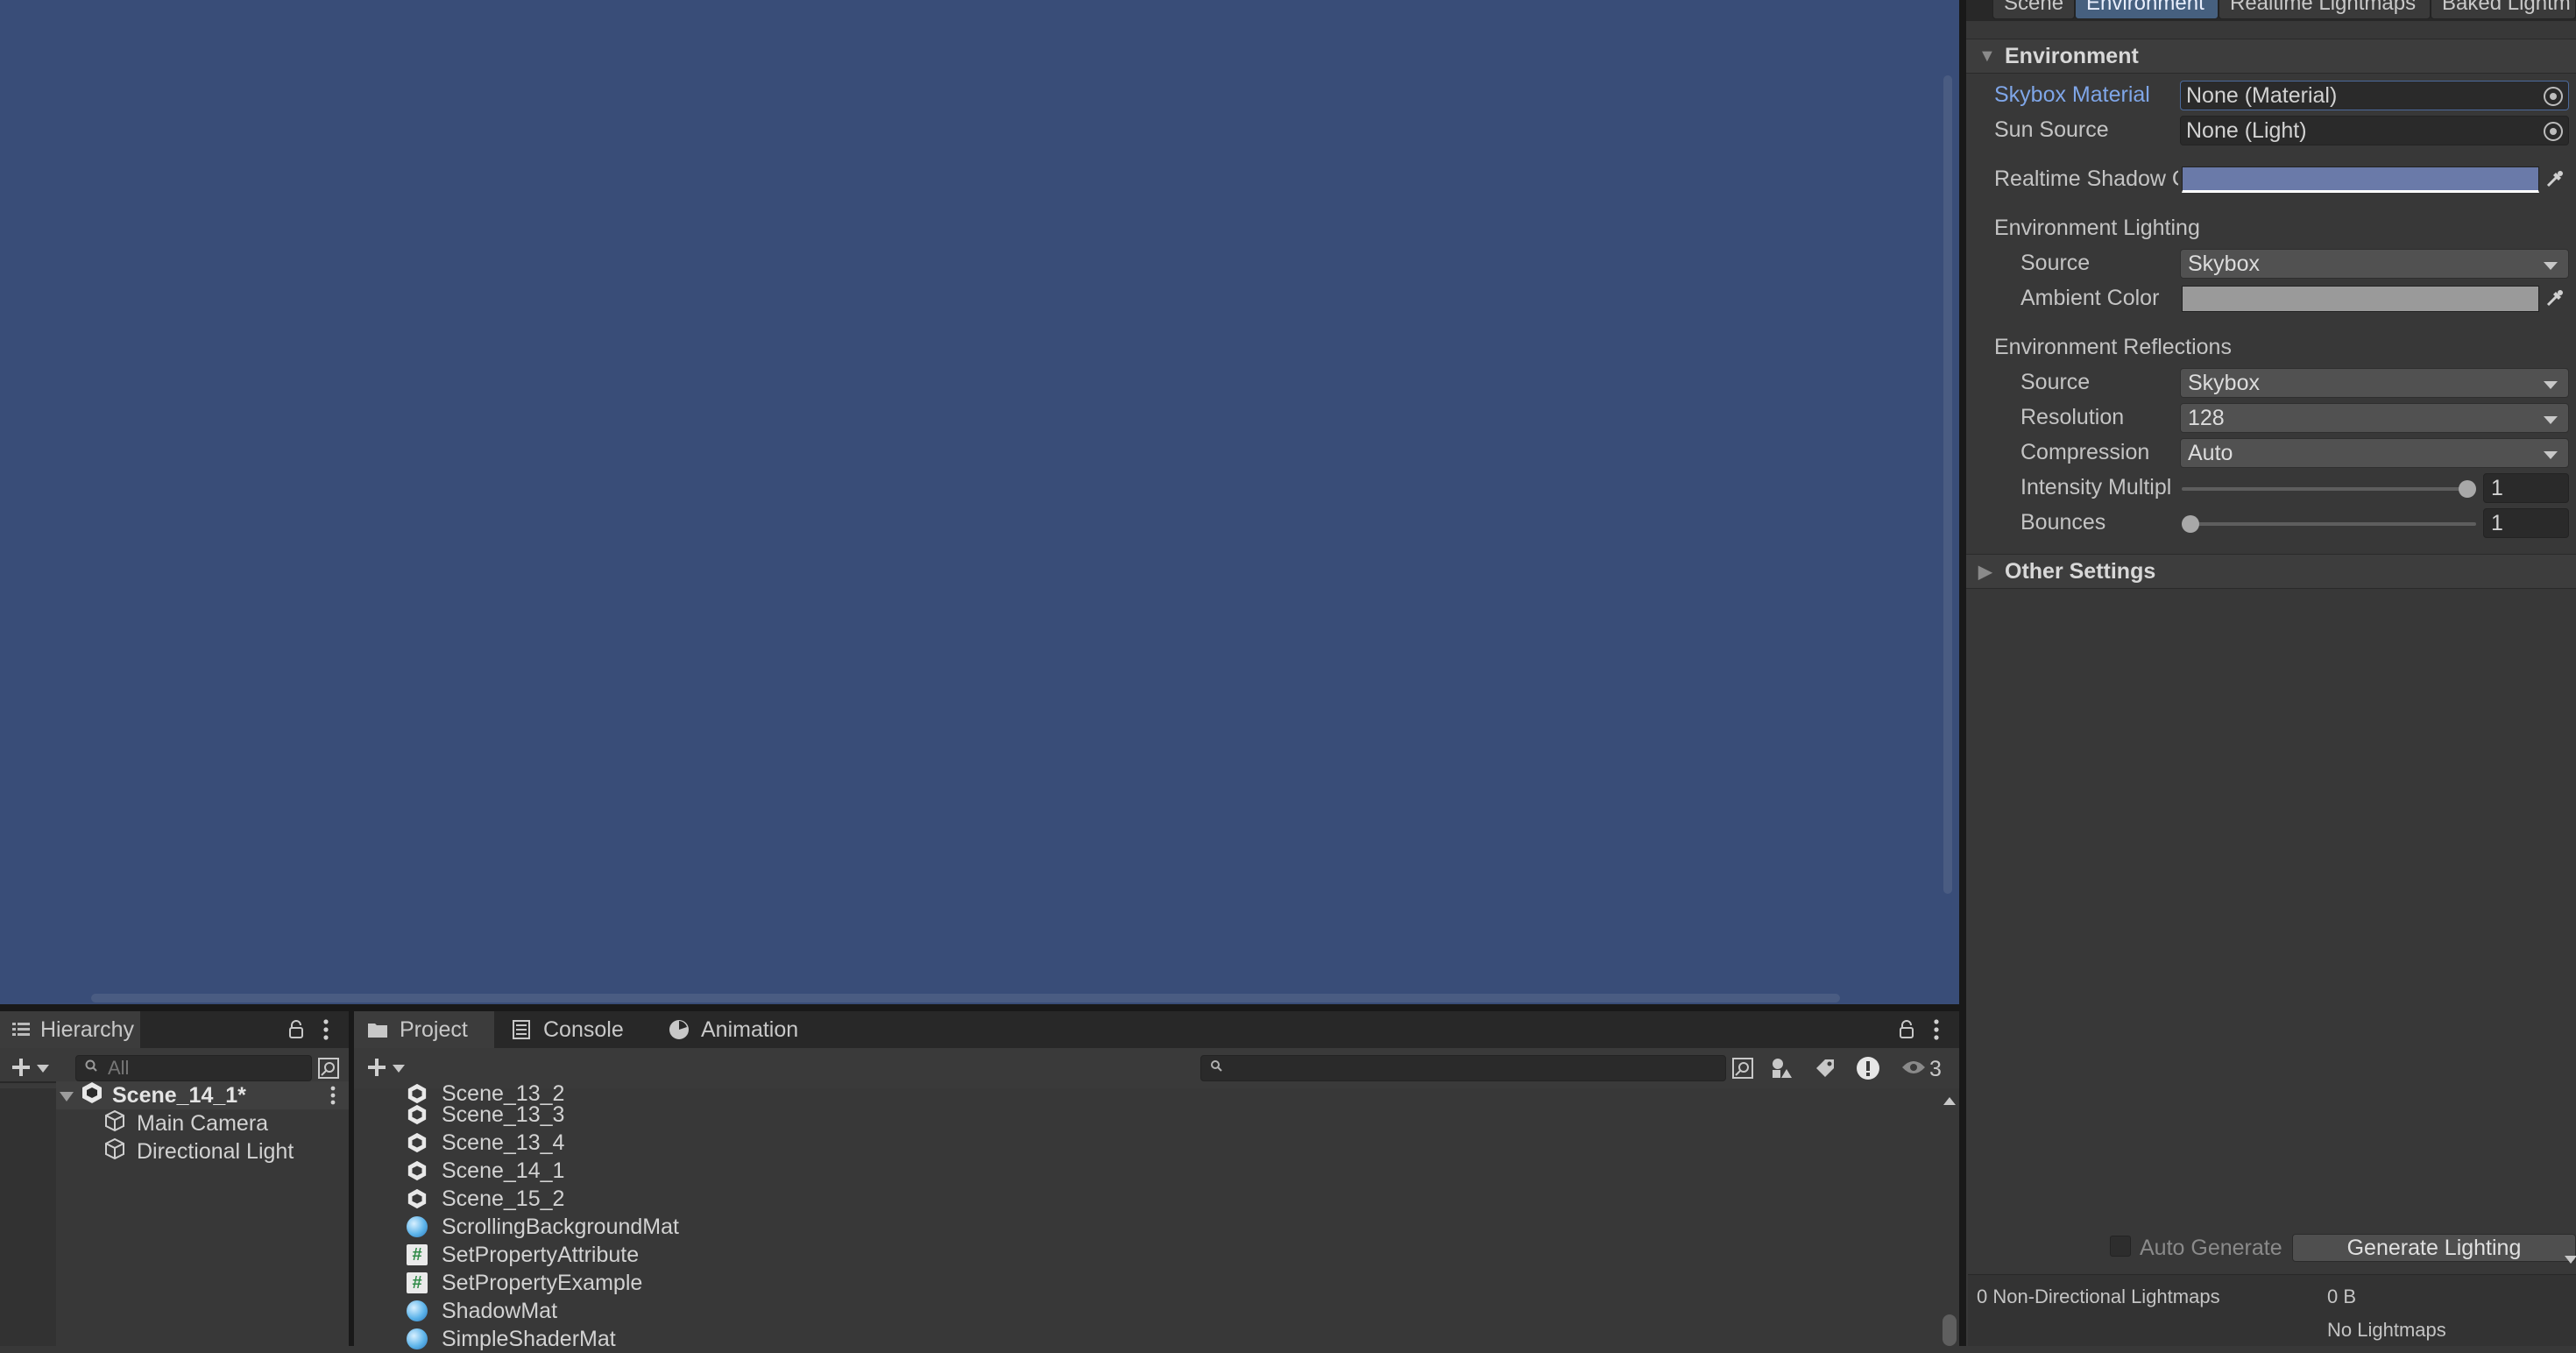 The height and width of the screenshot is (1353, 2576). I want to click on scene-more-icon, so click(332, 1098).